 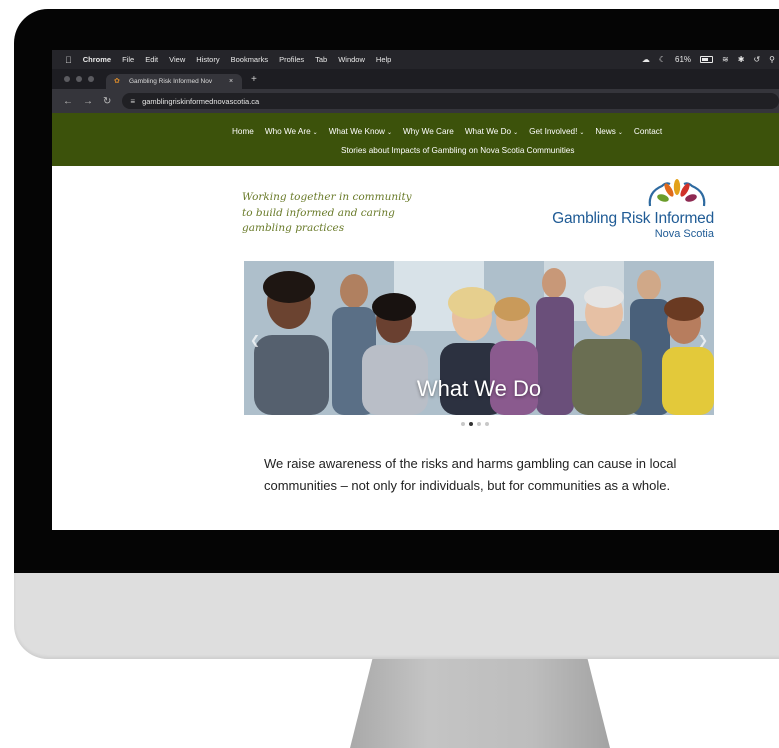 I want to click on moon-icon: ☾, so click(x=662, y=59).